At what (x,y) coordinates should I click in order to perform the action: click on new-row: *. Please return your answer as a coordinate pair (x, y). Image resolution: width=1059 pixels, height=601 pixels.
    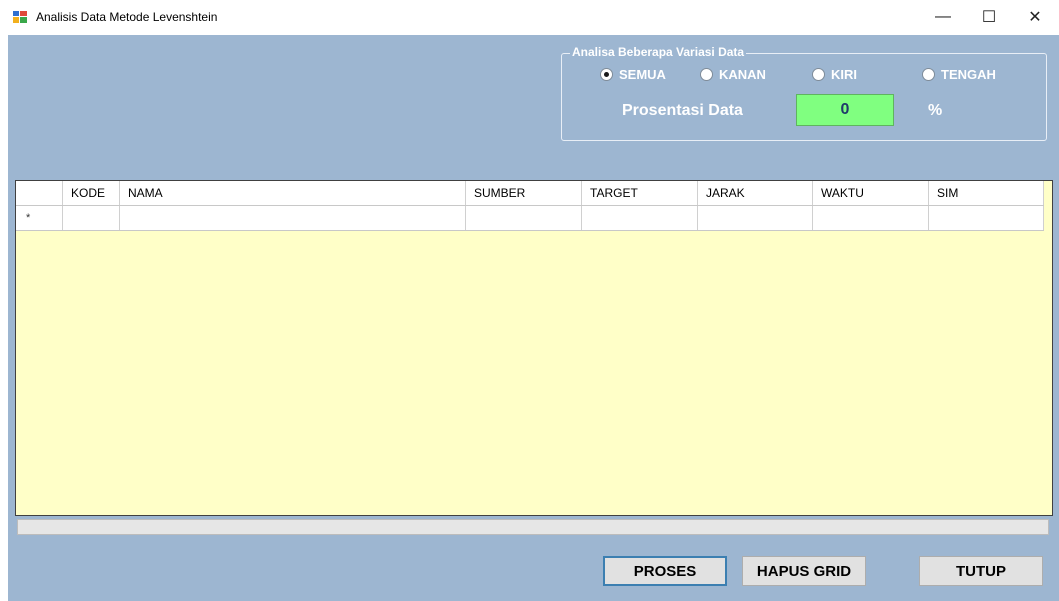
    Looking at the image, I should click on (530, 218).